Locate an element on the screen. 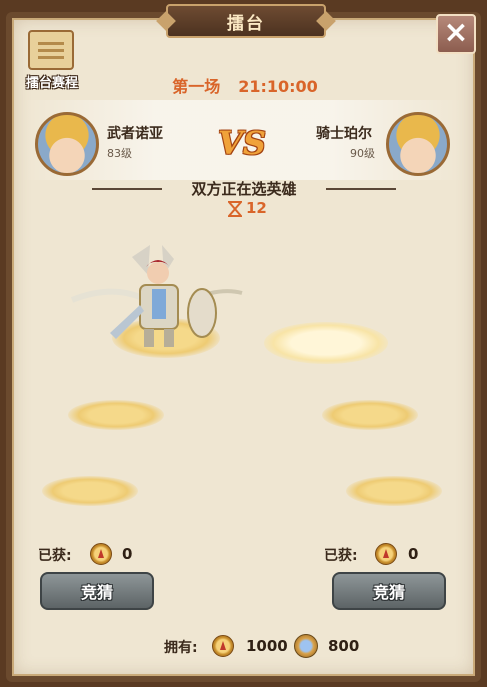 The image size is (487, 687). left-earned-label: 已获: is located at coordinates (55, 556).